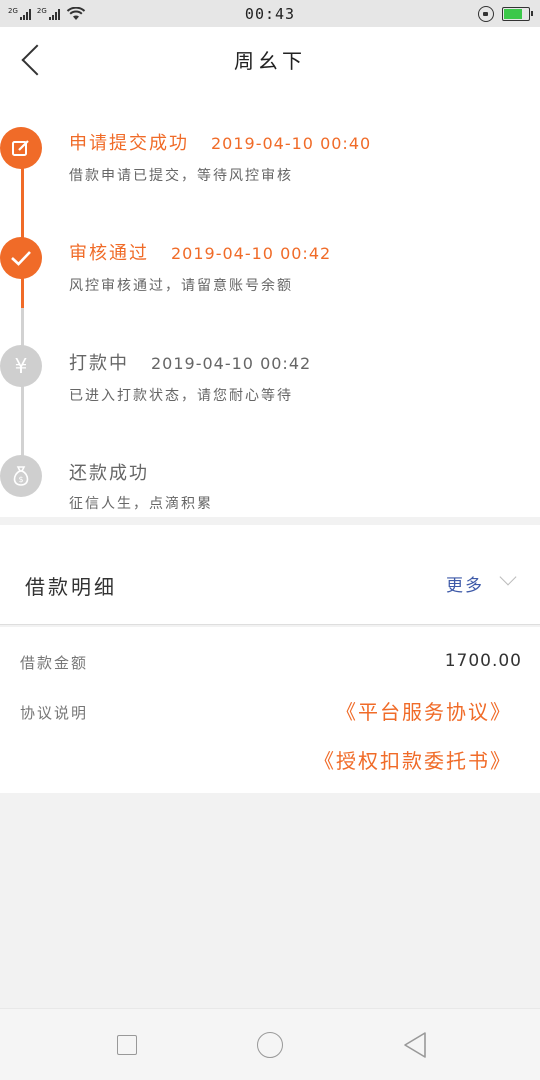  I want to click on step-time: 2019-04-10 00:40, so click(291, 143).